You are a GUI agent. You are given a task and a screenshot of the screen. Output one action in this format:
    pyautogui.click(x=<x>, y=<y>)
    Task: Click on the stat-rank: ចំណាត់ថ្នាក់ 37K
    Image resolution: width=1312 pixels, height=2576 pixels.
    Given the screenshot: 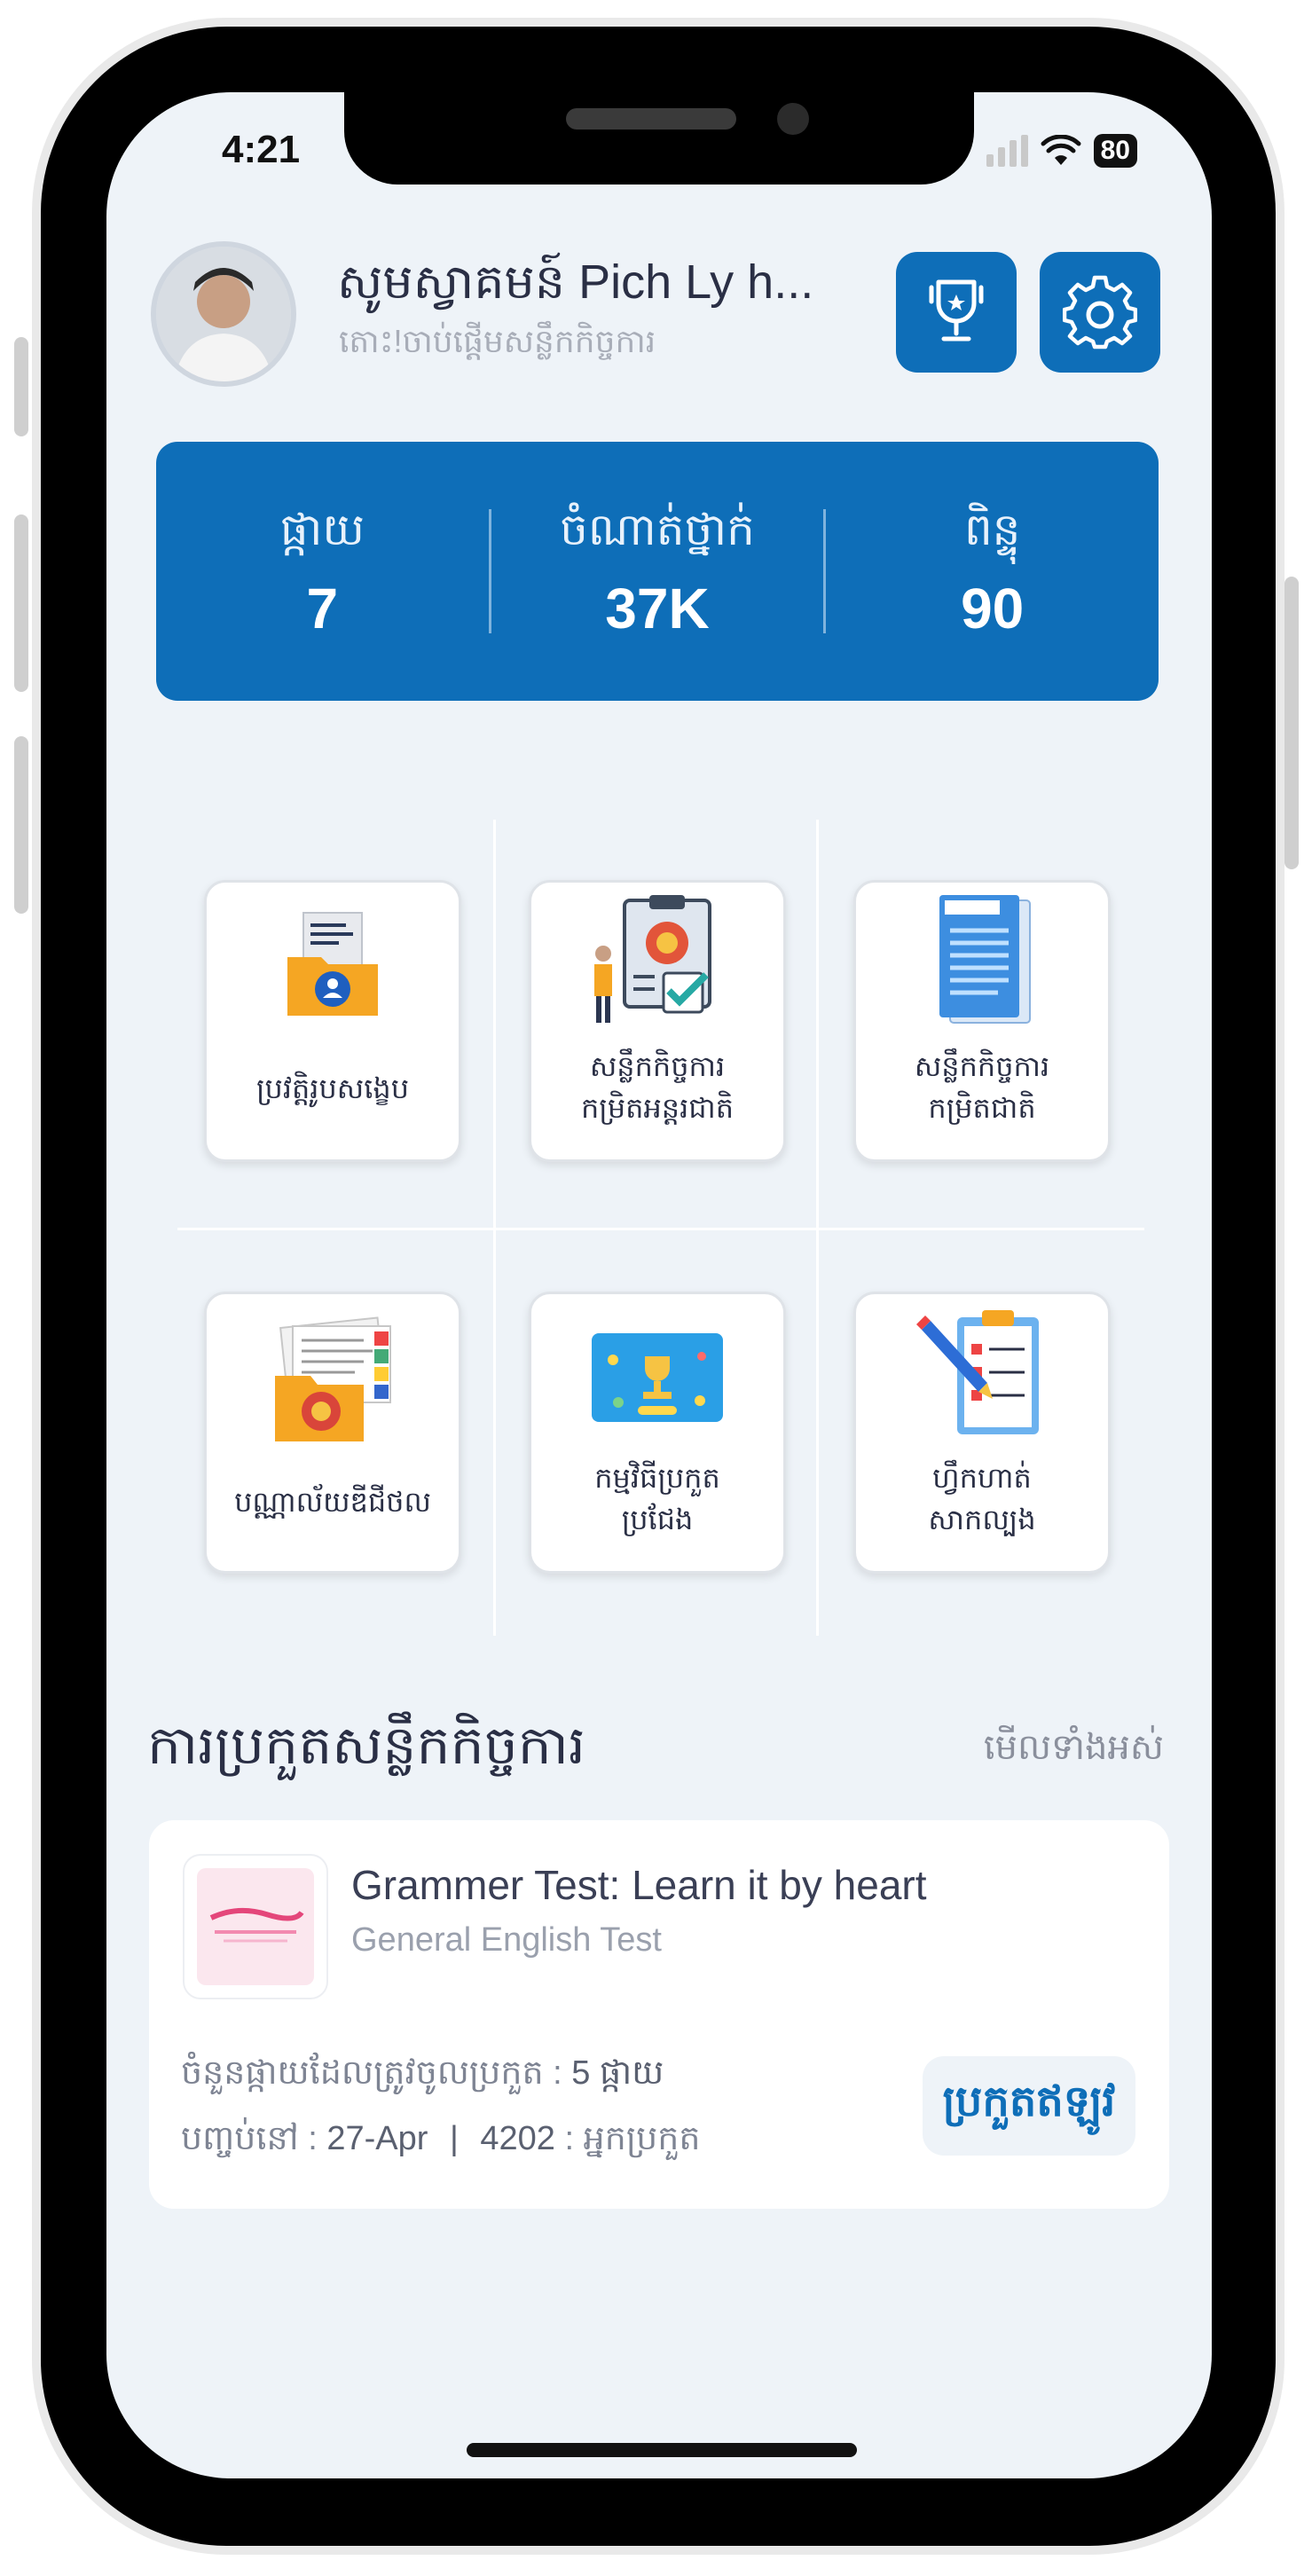 What is the action you would take?
    pyautogui.click(x=657, y=571)
    